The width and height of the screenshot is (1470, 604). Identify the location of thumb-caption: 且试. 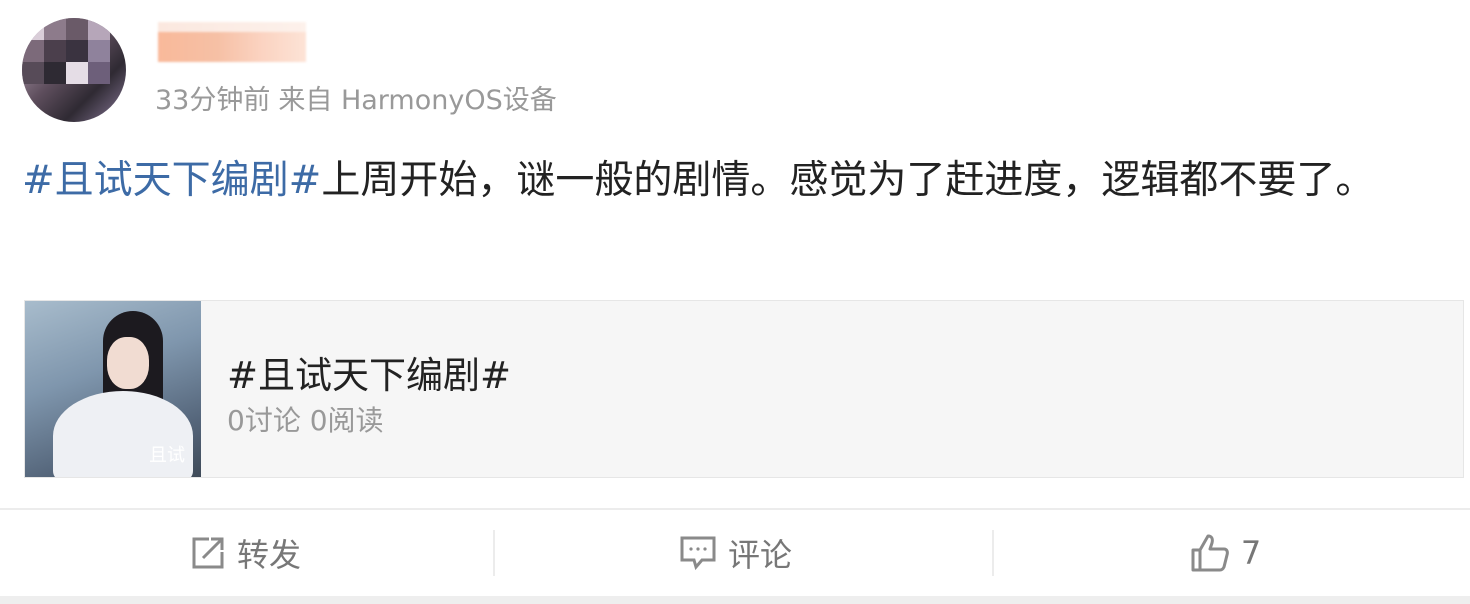
(167, 455).